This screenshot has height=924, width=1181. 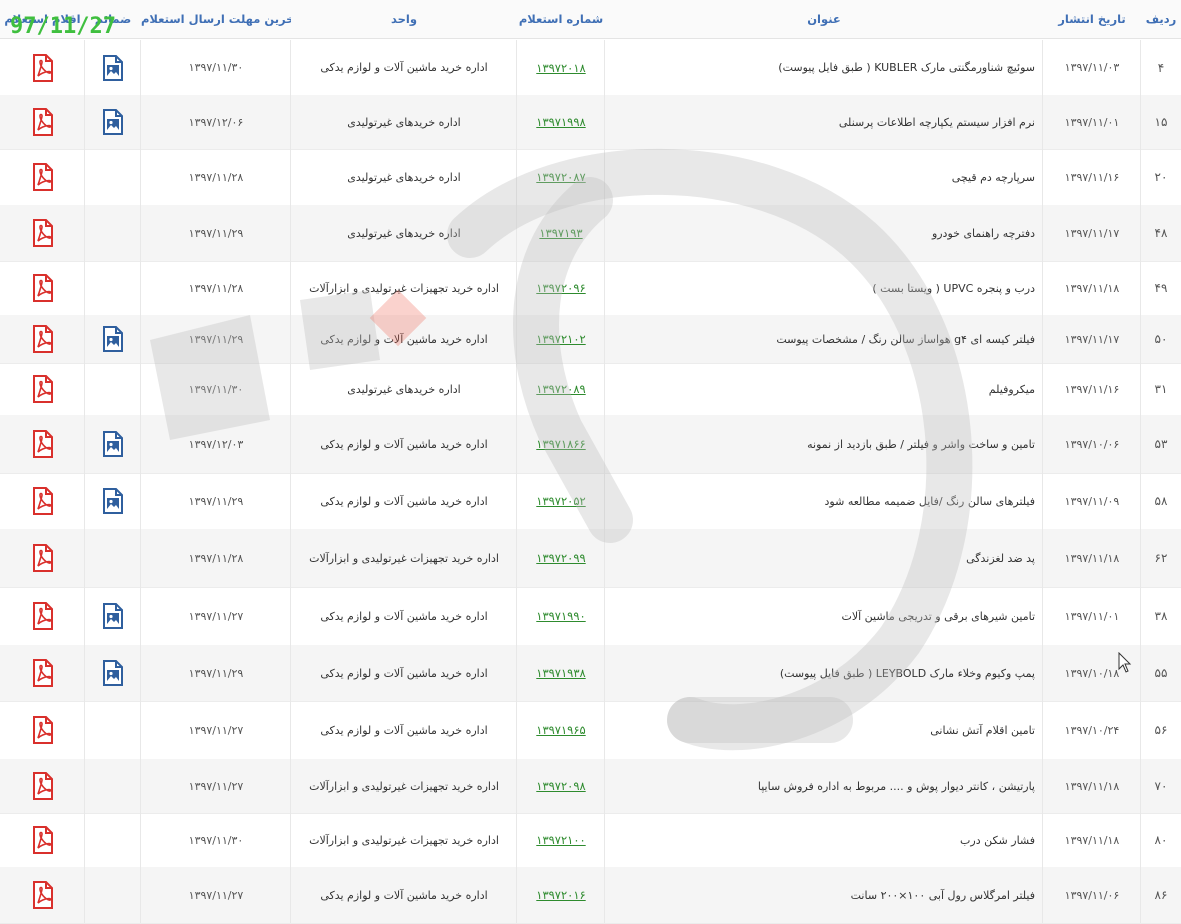 What do you see at coordinates (216, 288) in the screenshot?
I see `row-deadline: ۱۳۹۷/۱۱/۲۸` at bounding box center [216, 288].